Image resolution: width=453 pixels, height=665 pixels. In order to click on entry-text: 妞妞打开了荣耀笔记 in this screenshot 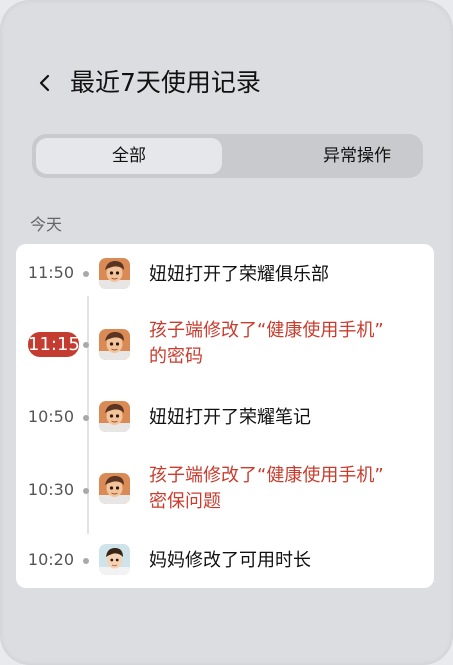, I will do `click(230, 417)`.